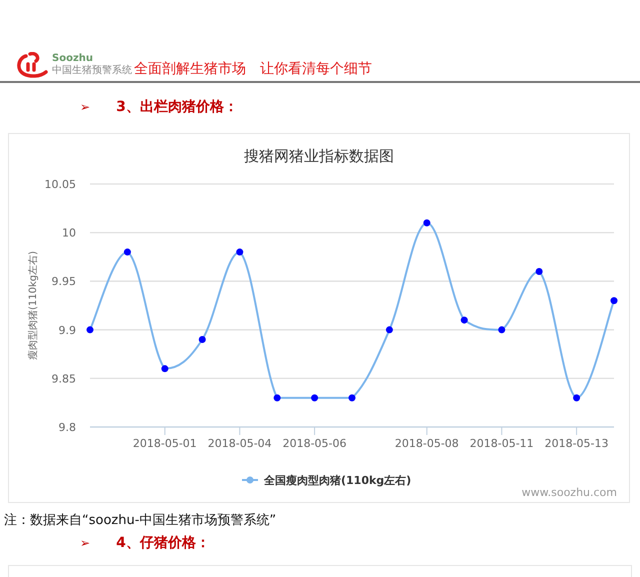 Image resolution: width=640 pixels, height=577 pixels. I want to click on y-axis-label: 瘦肉型肉猪(110kg左右), so click(33, 305).